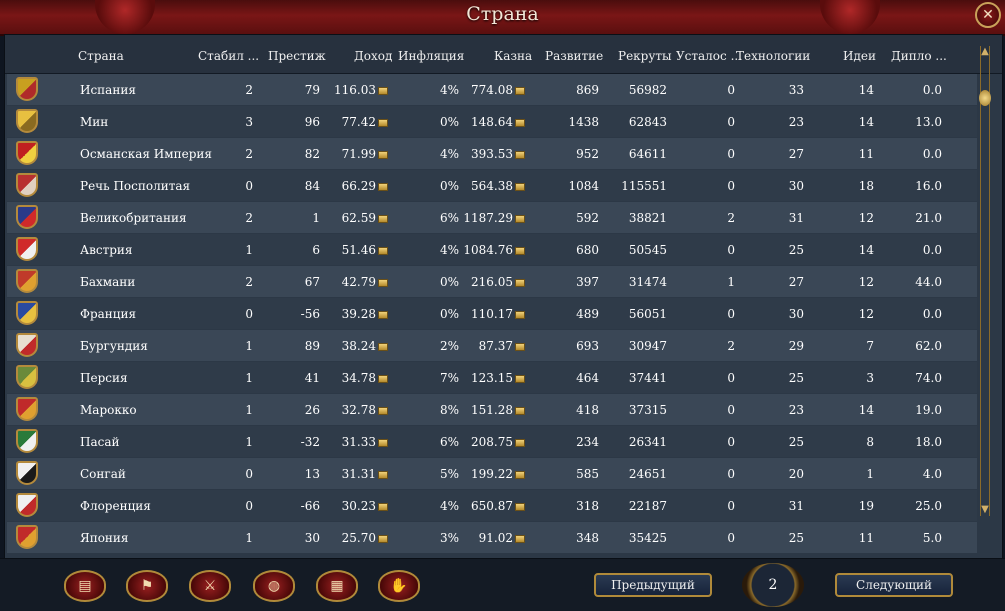  What do you see at coordinates (492, 281) in the screenshot?
I see `table-row: Бахмани 2 67 42.79 0% 216.05 397 31474 1 27 12 44.0` at bounding box center [492, 281].